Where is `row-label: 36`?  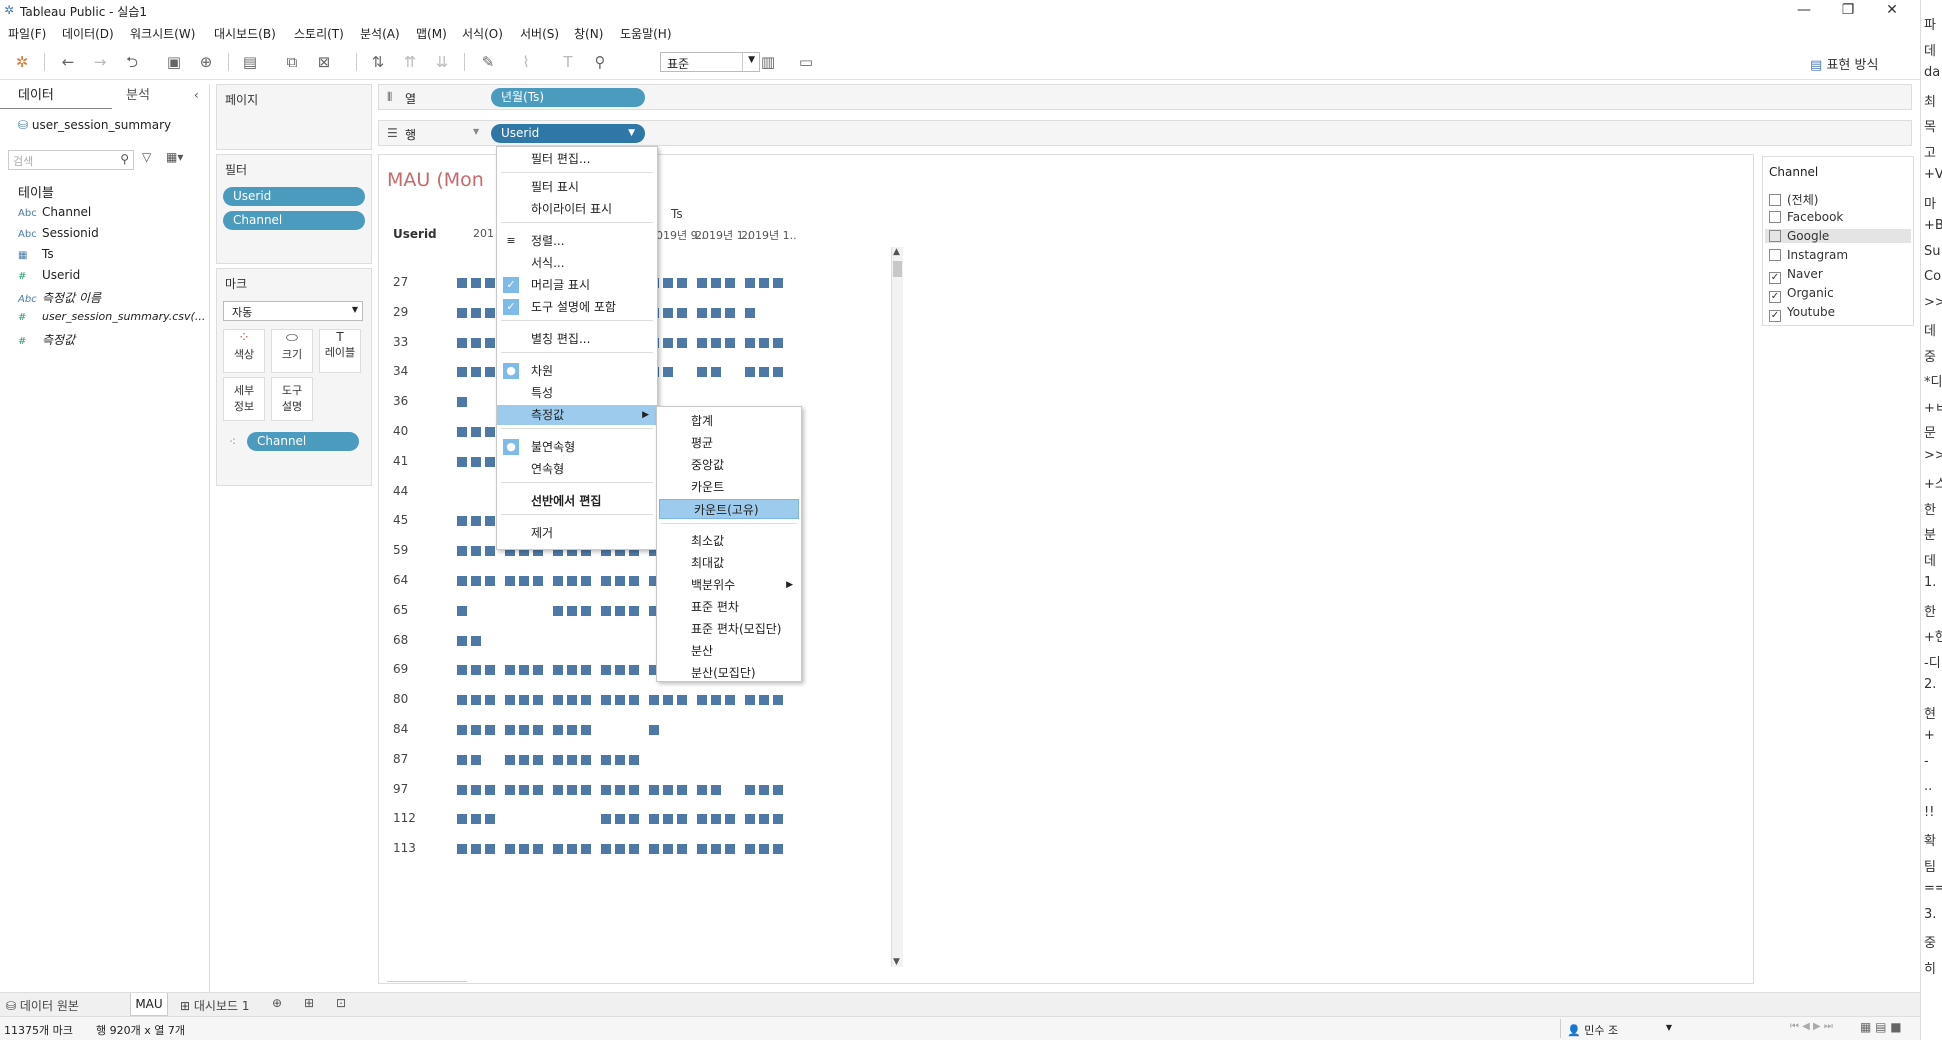
row-label: 36 is located at coordinates (400, 401).